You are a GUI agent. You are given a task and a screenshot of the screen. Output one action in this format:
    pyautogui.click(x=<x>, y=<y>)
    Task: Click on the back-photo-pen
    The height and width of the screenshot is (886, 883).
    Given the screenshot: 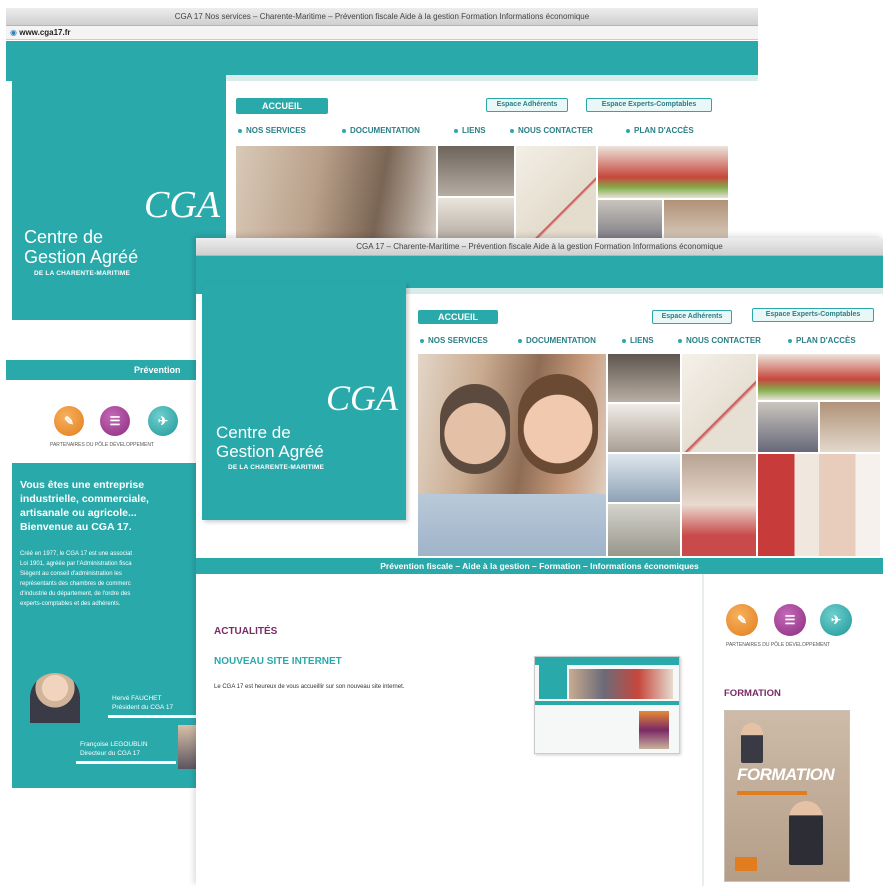 What is the action you would take?
    pyautogui.click(x=556, y=198)
    